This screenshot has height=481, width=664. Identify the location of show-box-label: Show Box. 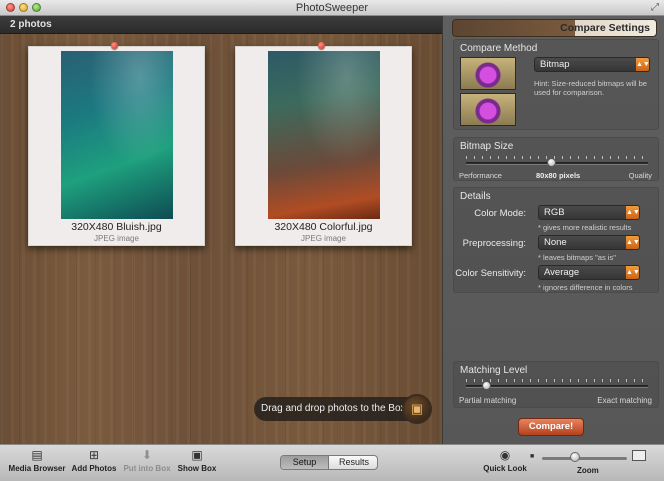
(197, 468).